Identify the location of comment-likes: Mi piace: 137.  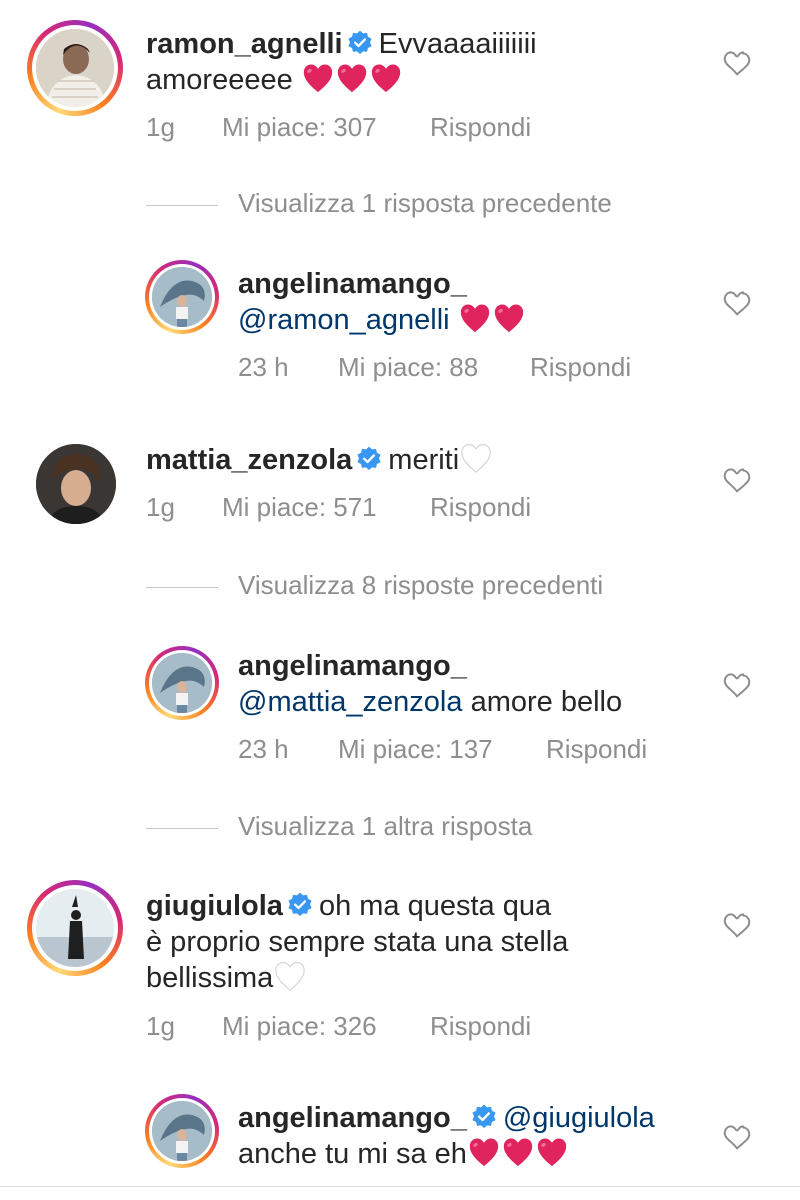
(442, 749).